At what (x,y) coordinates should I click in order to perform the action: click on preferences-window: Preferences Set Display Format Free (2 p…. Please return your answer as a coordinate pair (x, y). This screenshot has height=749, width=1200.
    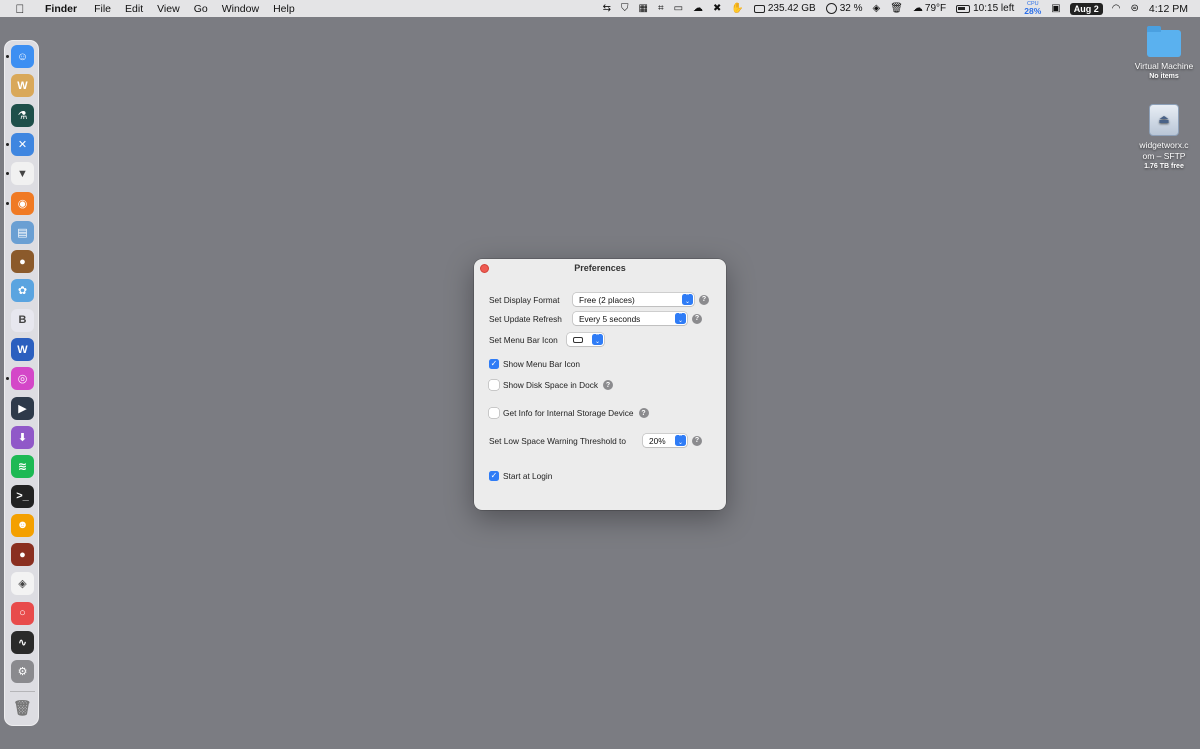
    Looking at the image, I should click on (600, 384).